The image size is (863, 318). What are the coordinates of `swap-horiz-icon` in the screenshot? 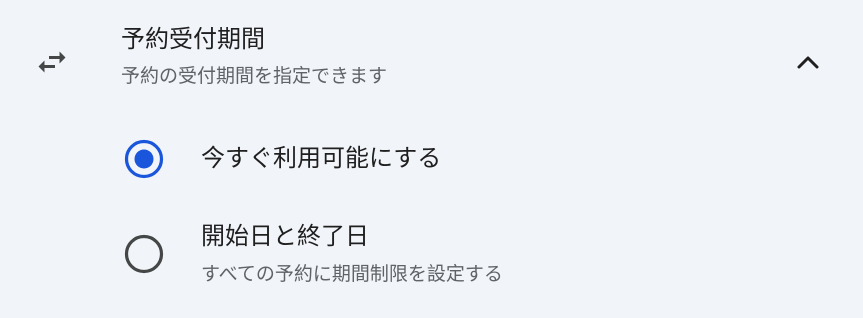 It's located at (52, 62).